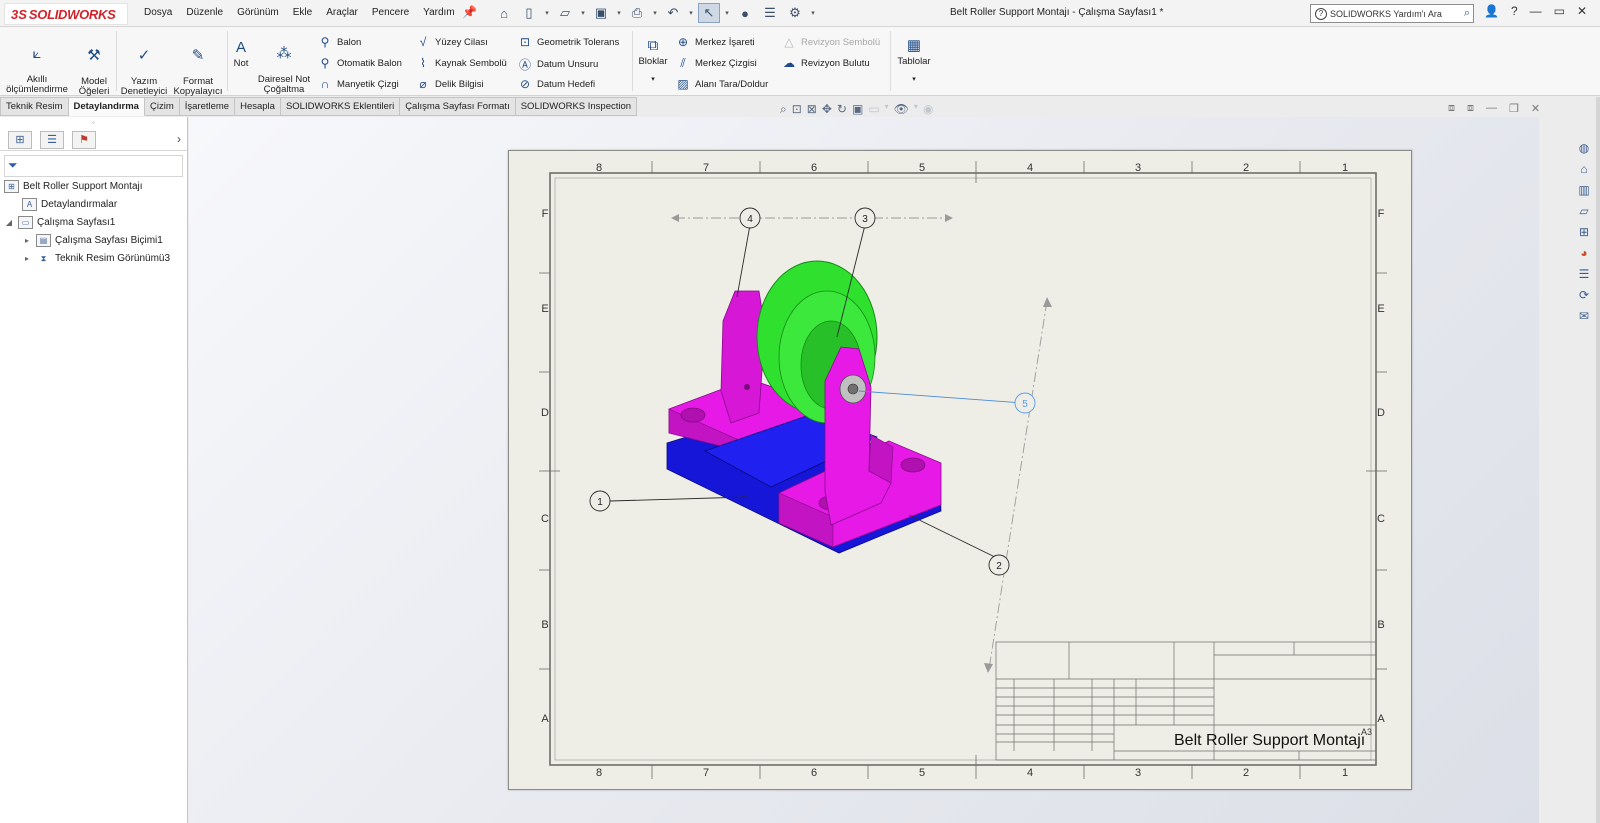  What do you see at coordinates (865, 218) in the screenshot?
I see `balloon-3: 3` at bounding box center [865, 218].